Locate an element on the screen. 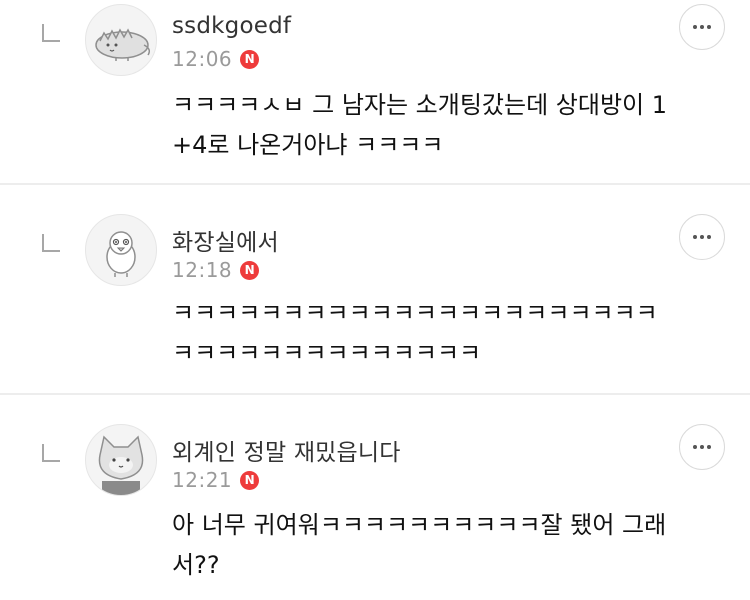 This screenshot has height=600, width=750. comment-author: 화장실에서 is located at coordinates (225, 240).